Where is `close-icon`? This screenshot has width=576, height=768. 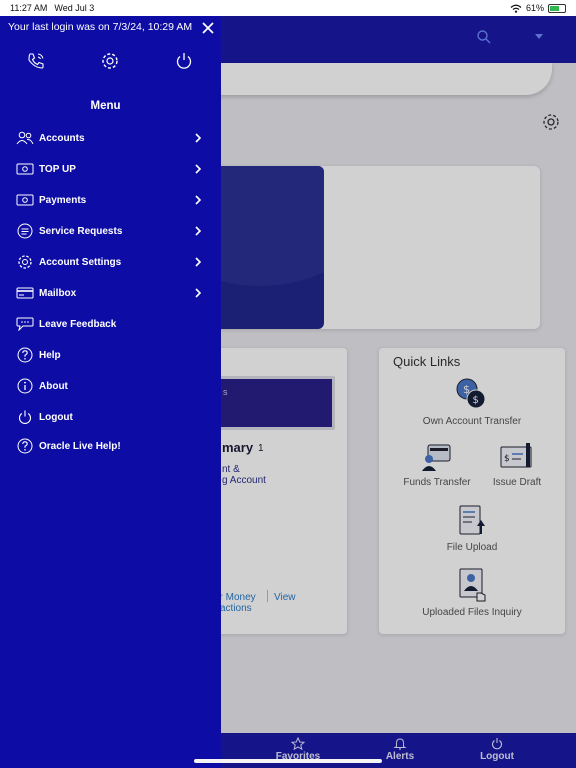
close-icon is located at coordinates (208, 28).